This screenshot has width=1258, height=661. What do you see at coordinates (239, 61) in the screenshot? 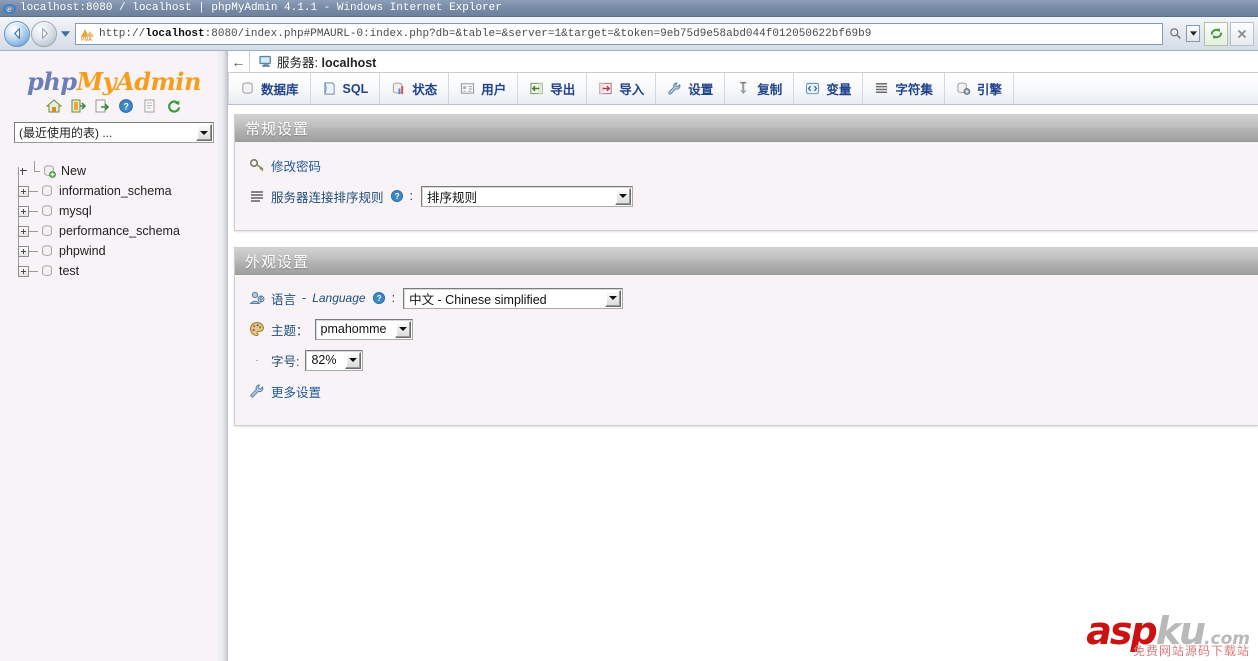
I see `sidebar-collapse-button: ←` at bounding box center [239, 61].